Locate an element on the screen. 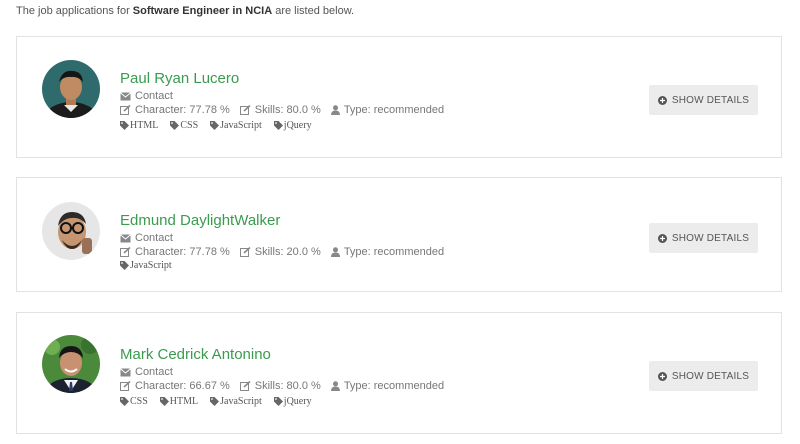 Image resolution: width=800 pixels, height=444 pixels. skills-value: Skills: 20.0 % is located at coordinates (287, 252).